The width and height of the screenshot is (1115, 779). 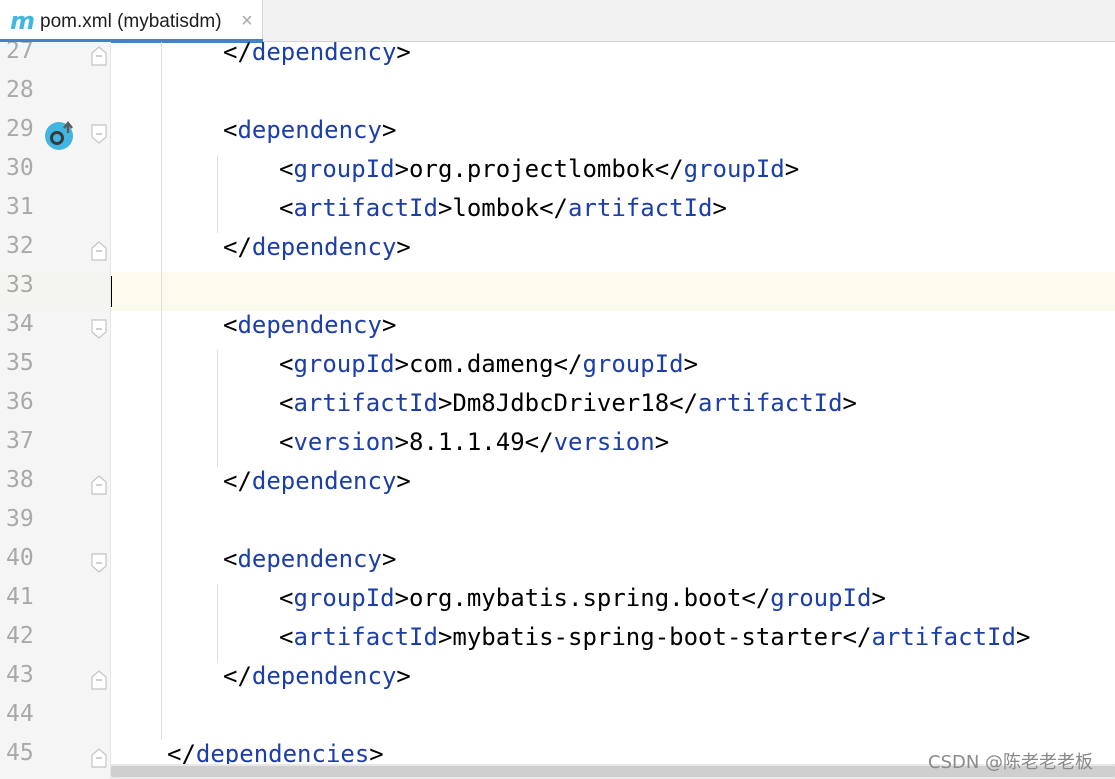 I want to click on code-line: 28, so click(x=557, y=96).